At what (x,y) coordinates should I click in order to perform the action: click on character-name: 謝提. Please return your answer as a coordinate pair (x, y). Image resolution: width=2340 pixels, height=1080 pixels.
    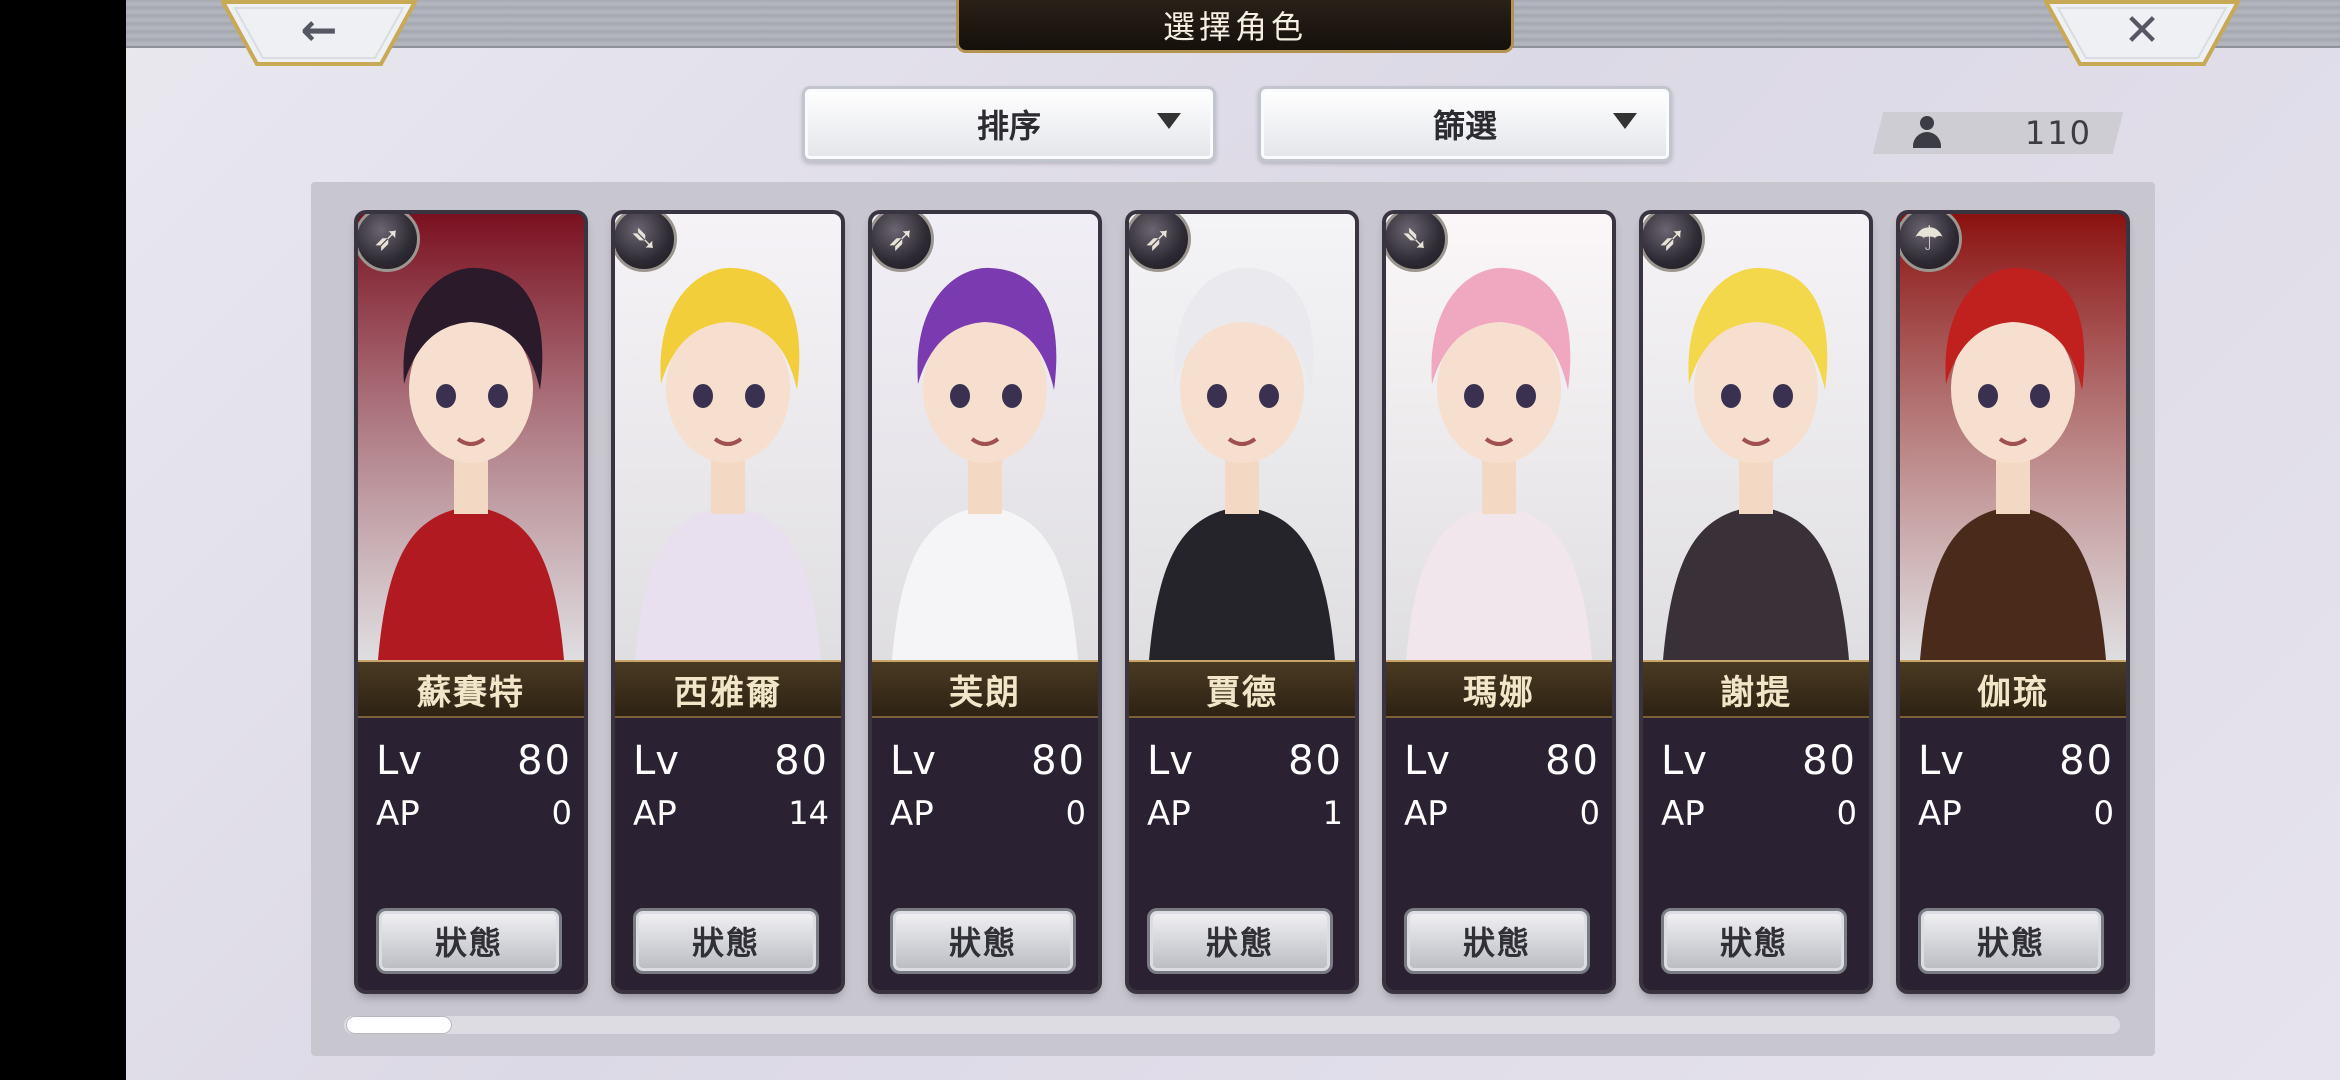
    Looking at the image, I should click on (1756, 689).